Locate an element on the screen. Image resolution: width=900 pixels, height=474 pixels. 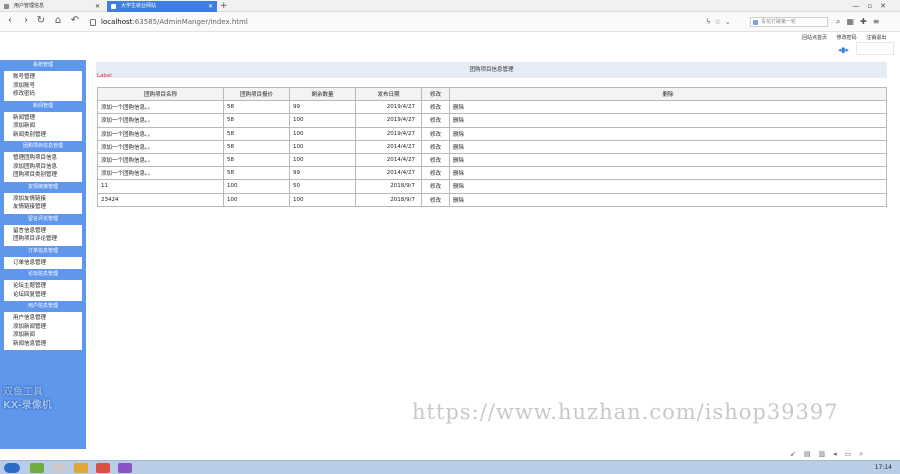
cell-date: 2014/4/27 is located at coordinates (388, 160).